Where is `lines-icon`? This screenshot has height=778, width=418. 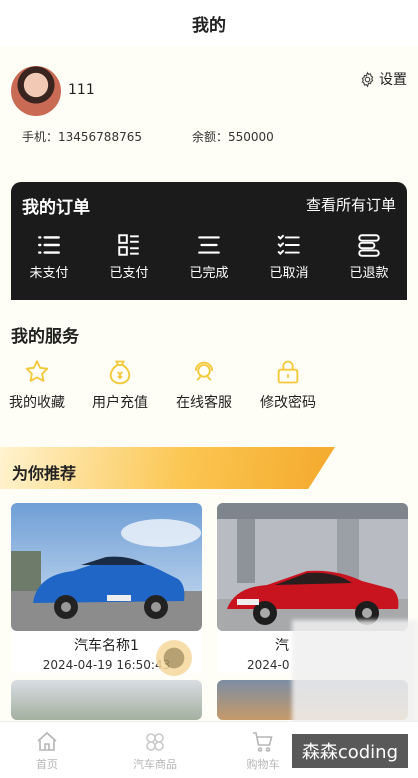
lines-icon is located at coordinates (209, 245).